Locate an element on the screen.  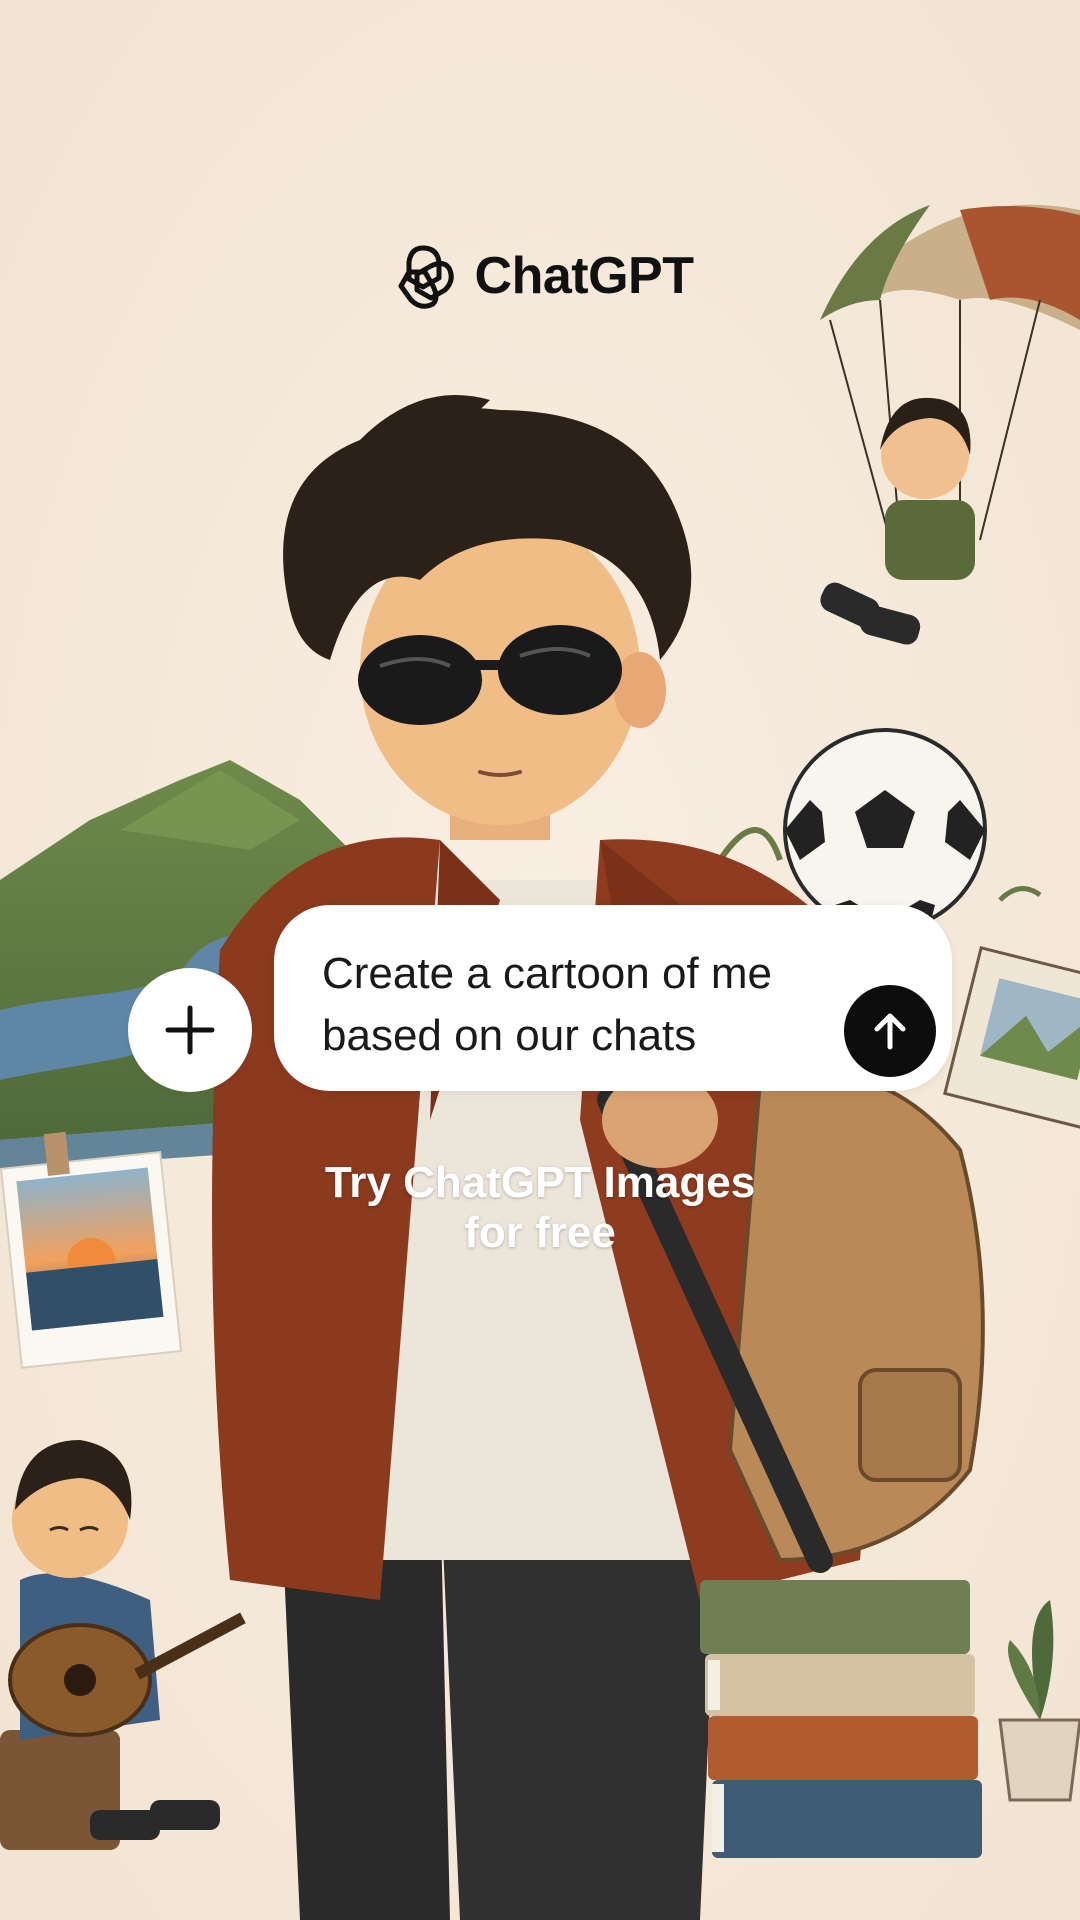
stacked-books is located at coordinates (841, 1719).